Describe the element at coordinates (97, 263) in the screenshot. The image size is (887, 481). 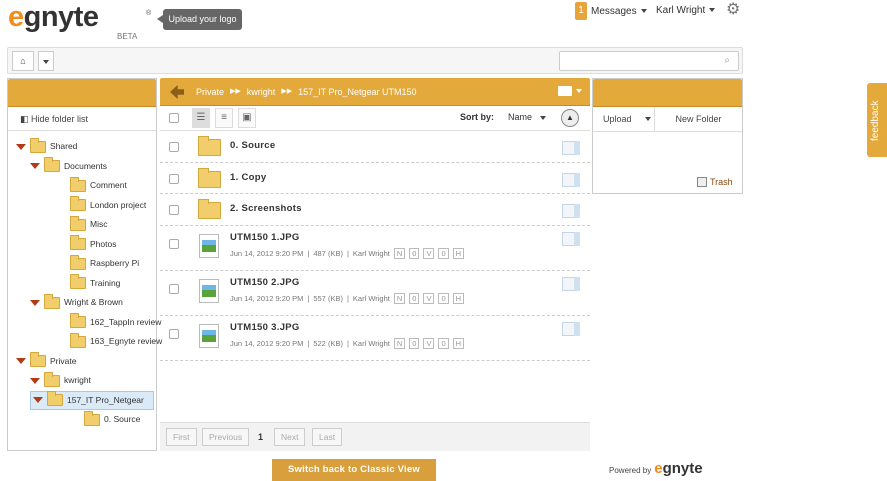
I see `tree-item-raspberry-pi: Raspberry Pi` at that location.